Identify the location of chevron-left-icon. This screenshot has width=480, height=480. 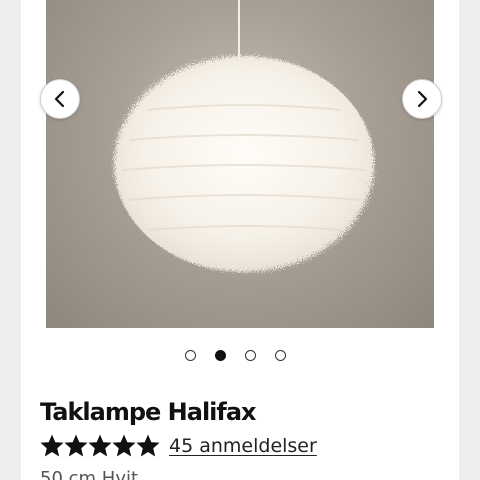
(59, 99).